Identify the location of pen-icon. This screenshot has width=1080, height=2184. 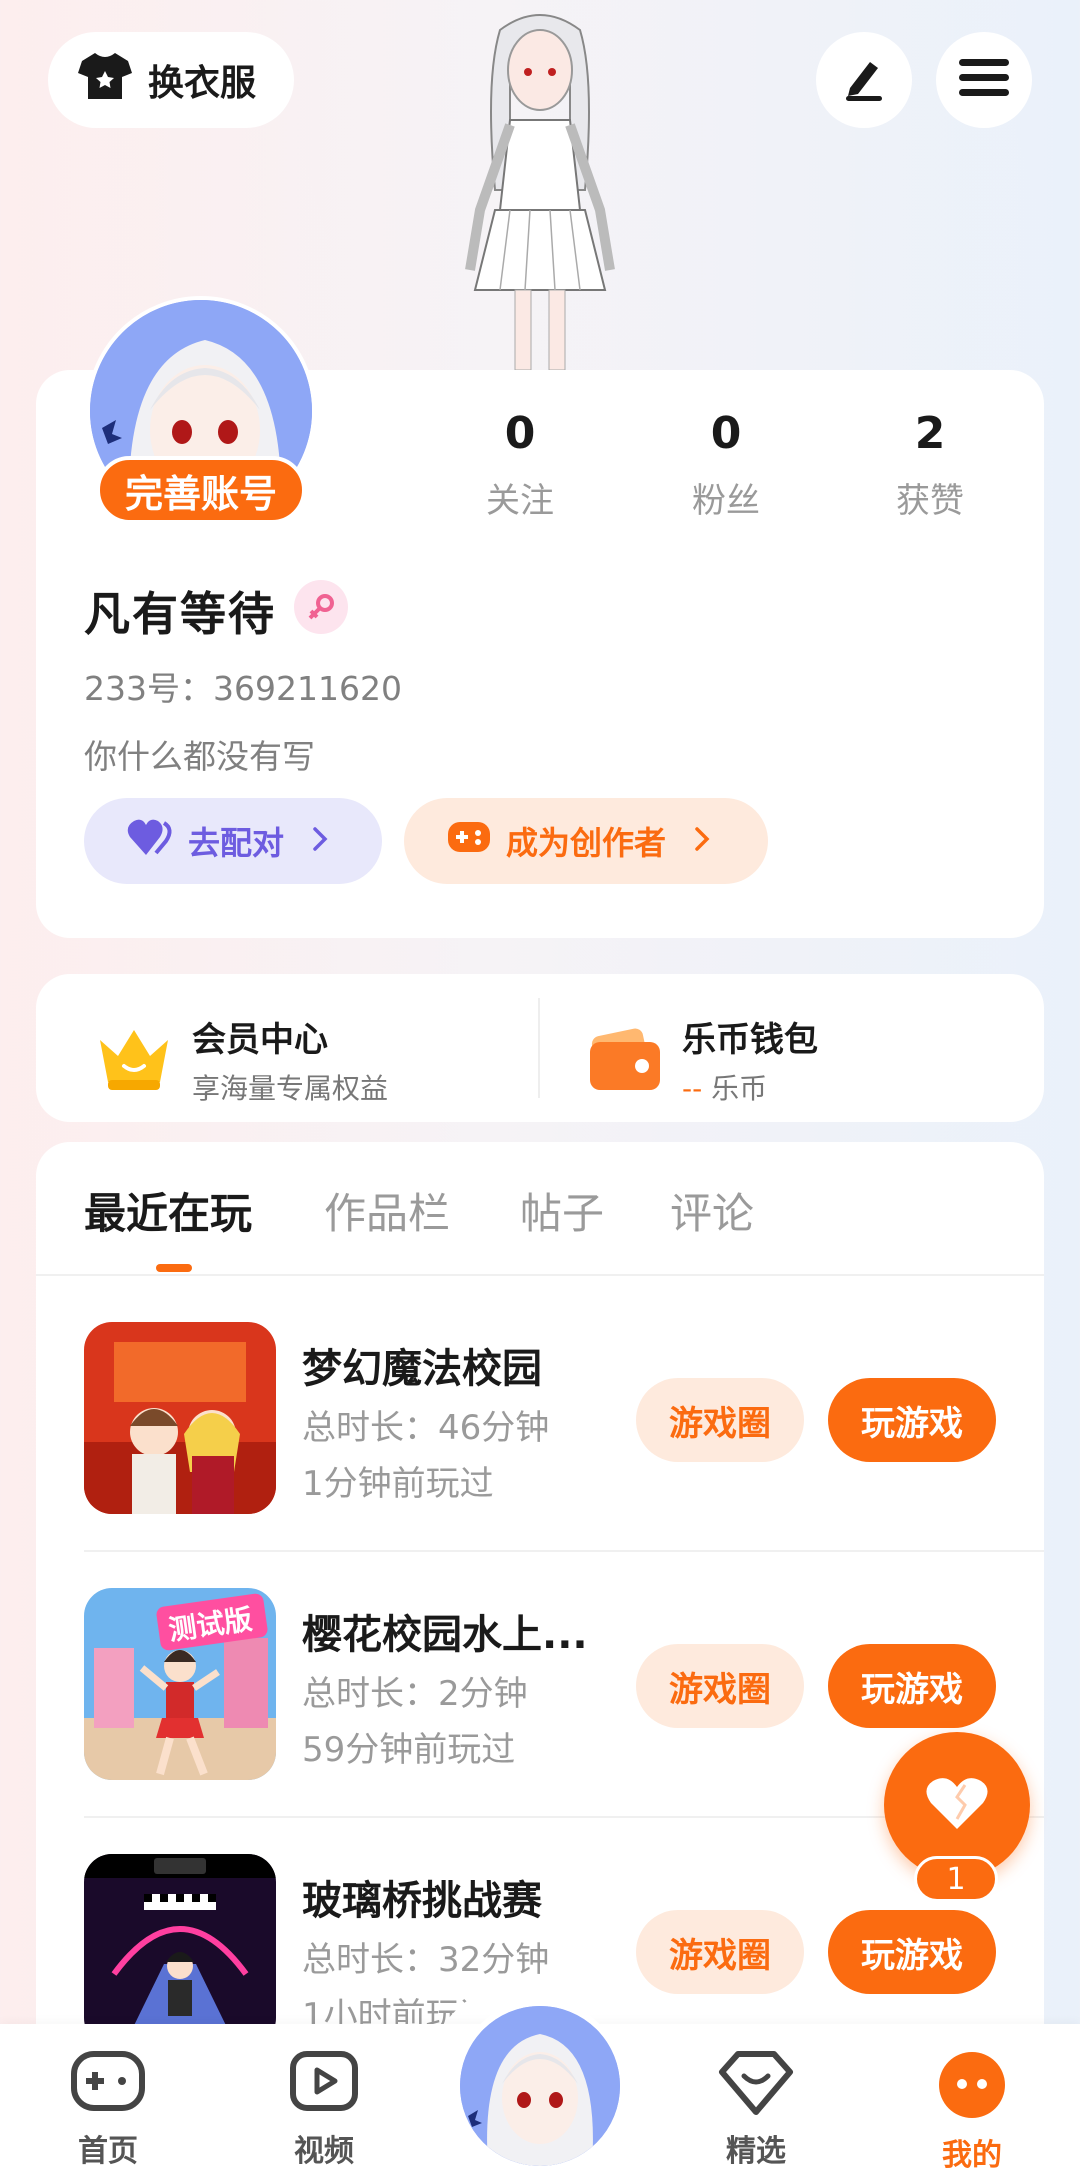
(864, 80).